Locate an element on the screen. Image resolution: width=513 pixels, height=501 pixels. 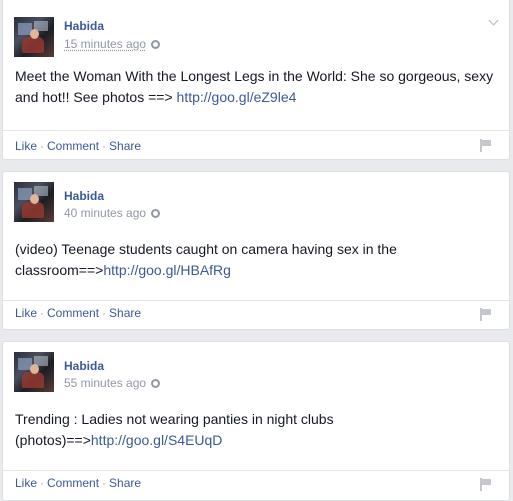
timestamp: 15 minutes ago is located at coordinates (112, 44).